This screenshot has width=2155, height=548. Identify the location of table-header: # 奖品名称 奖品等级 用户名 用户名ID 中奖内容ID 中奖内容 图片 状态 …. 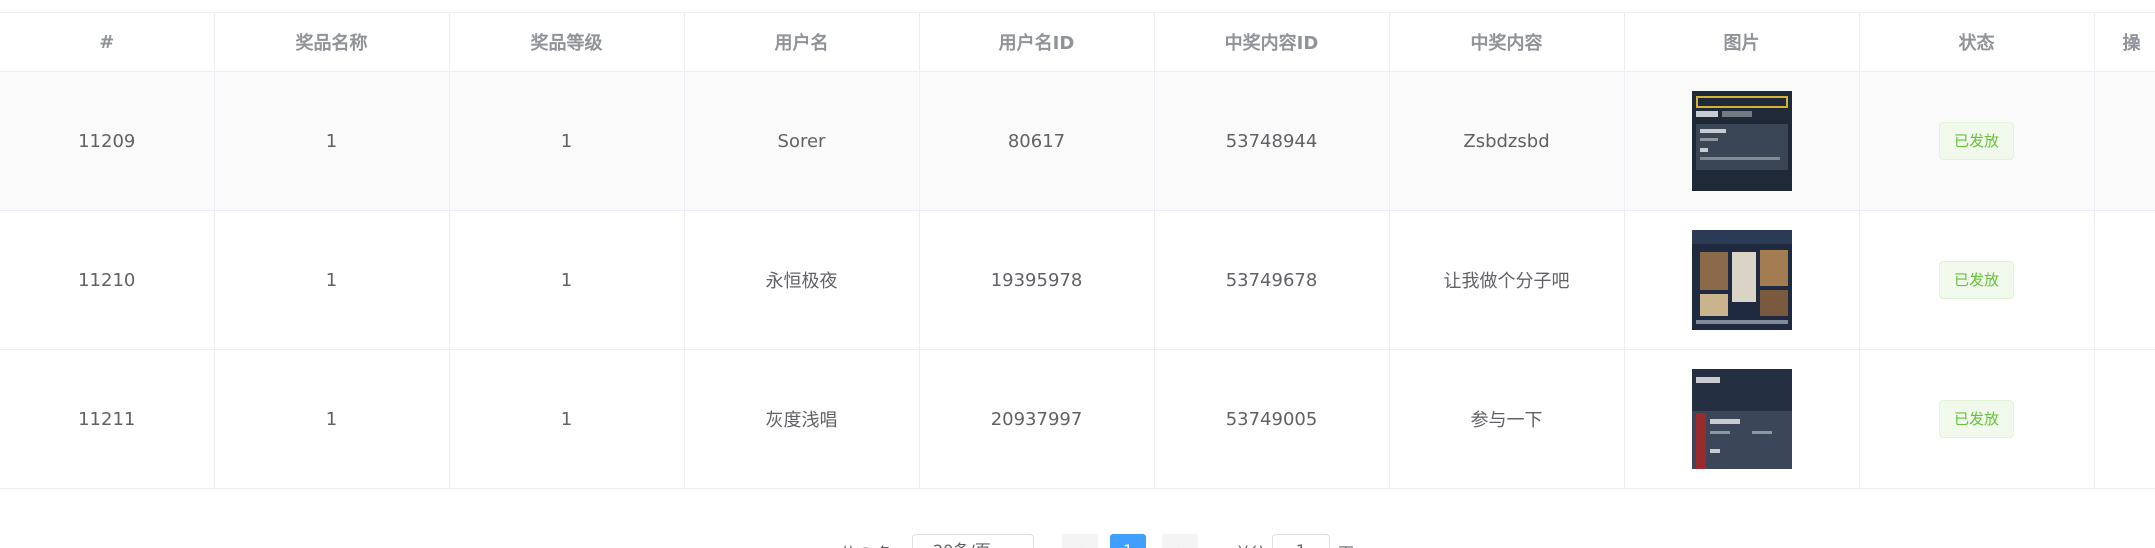
(1077, 42).